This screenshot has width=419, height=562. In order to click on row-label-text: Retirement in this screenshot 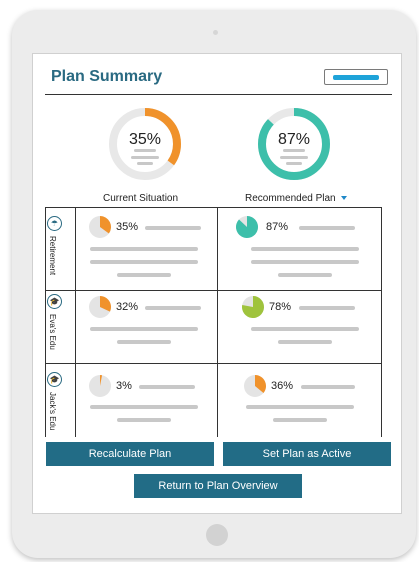, I will do `click(52, 256)`.